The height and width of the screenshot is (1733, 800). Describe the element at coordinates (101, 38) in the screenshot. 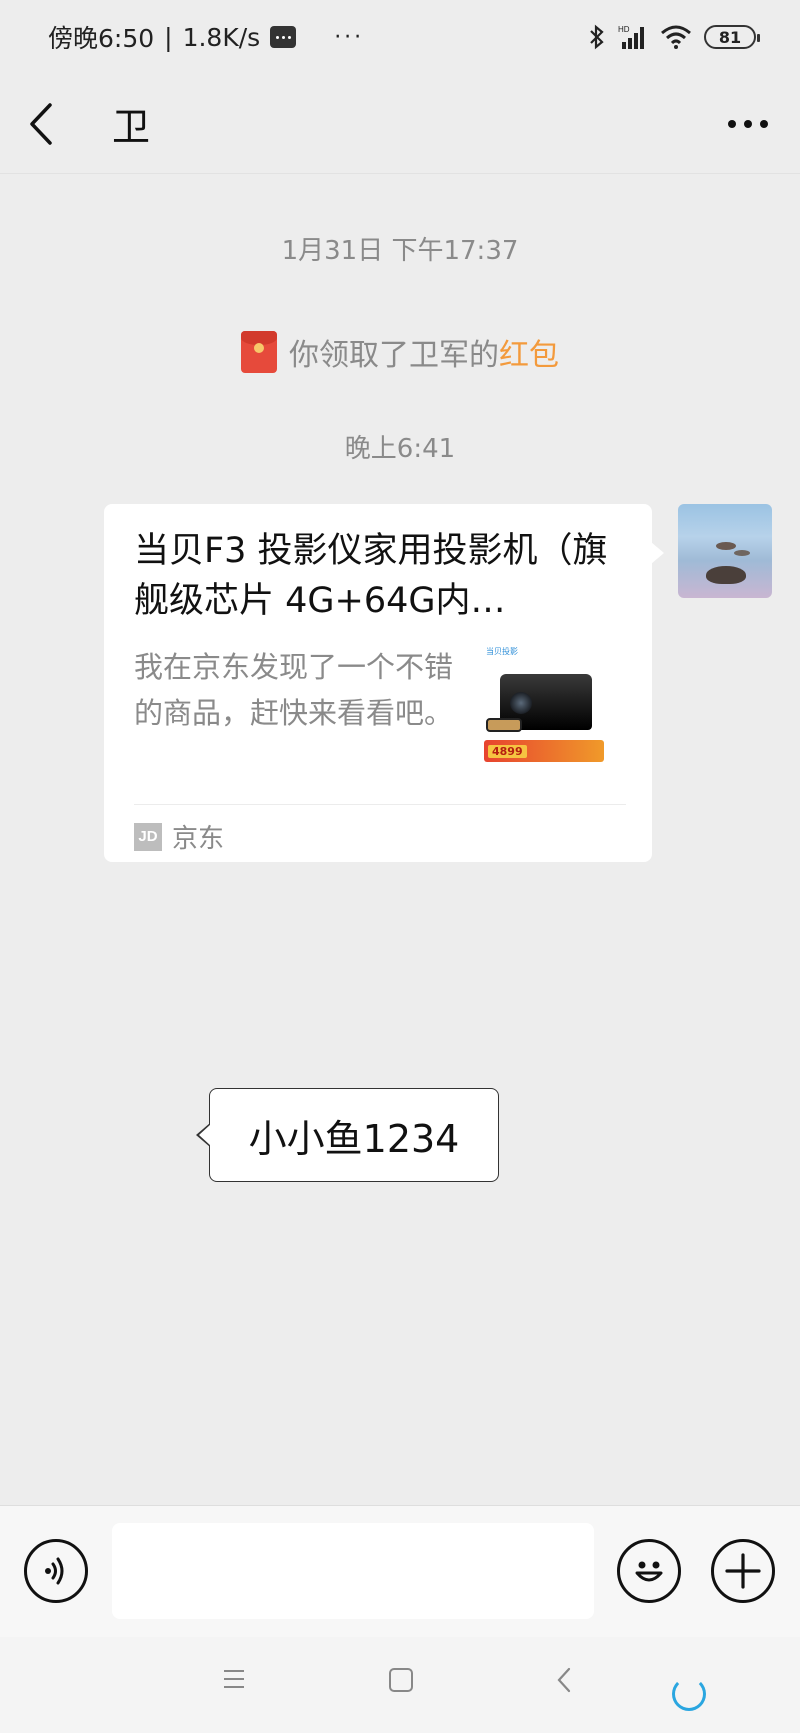

I see `status-time: 傍晚6:50` at that location.